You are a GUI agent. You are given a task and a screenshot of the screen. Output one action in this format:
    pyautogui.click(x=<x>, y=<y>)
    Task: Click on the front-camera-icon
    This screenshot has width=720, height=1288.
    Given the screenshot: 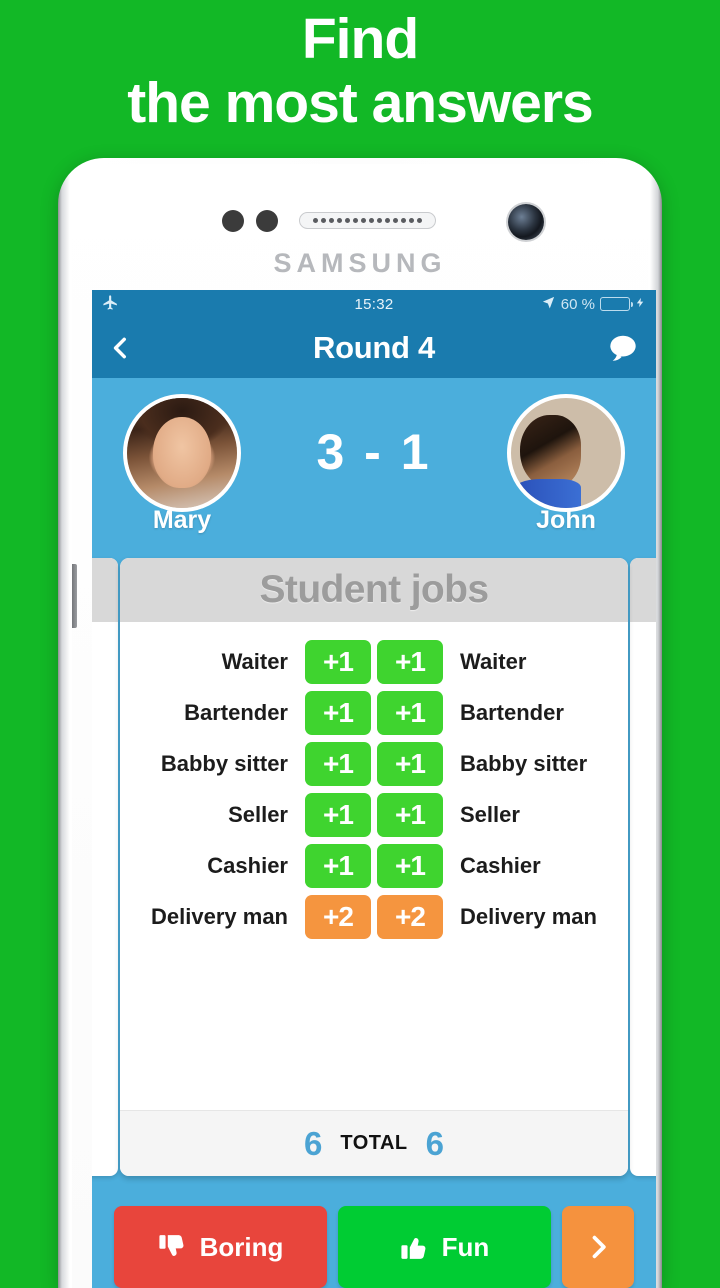 What is the action you would take?
    pyautogui.click(x=526, y=222)
    